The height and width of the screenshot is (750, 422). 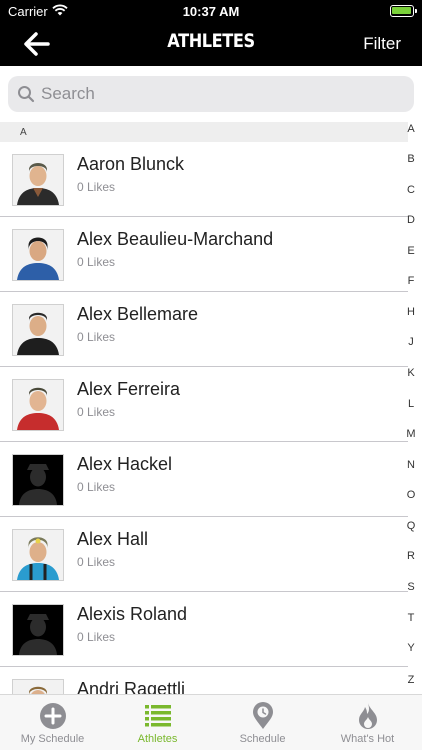 I want to click on index-letter: J, so click(x=411, y=342).